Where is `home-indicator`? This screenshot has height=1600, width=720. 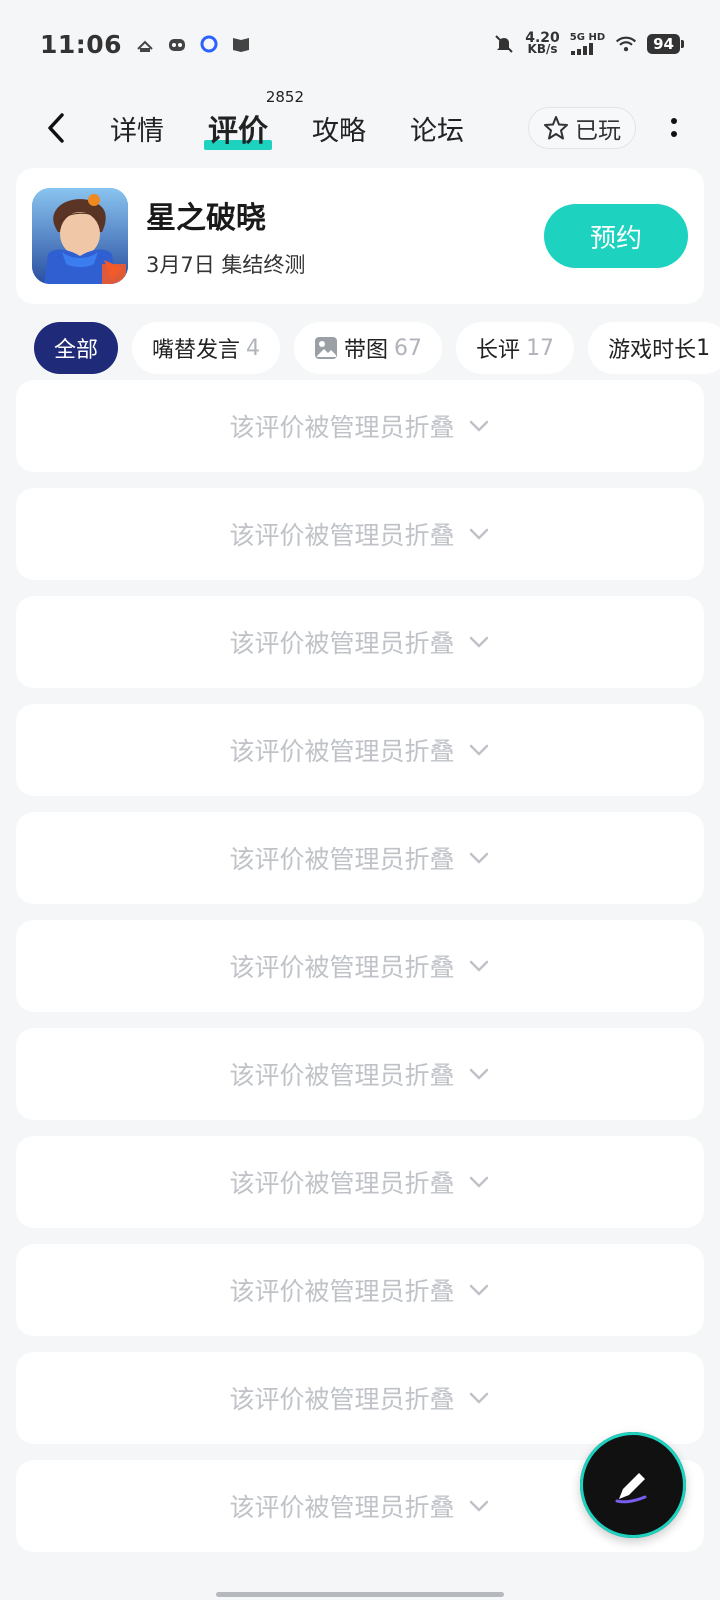 home-indicator is located at coordinates (360, 1594).